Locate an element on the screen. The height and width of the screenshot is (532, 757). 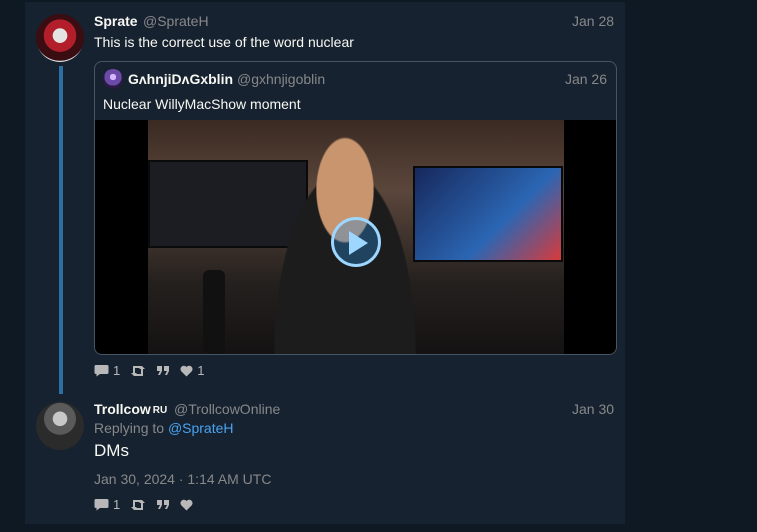
tweet-date: Jan 30 is located at coordinates (593, 409).